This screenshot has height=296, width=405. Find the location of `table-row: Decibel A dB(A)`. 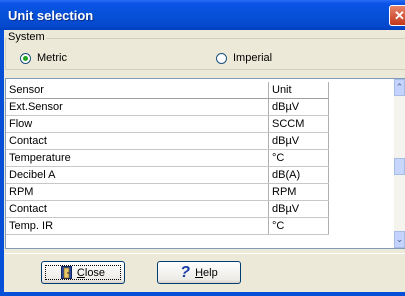

table-row: Decibel A dB(A) is located at coordinates (167, 175).